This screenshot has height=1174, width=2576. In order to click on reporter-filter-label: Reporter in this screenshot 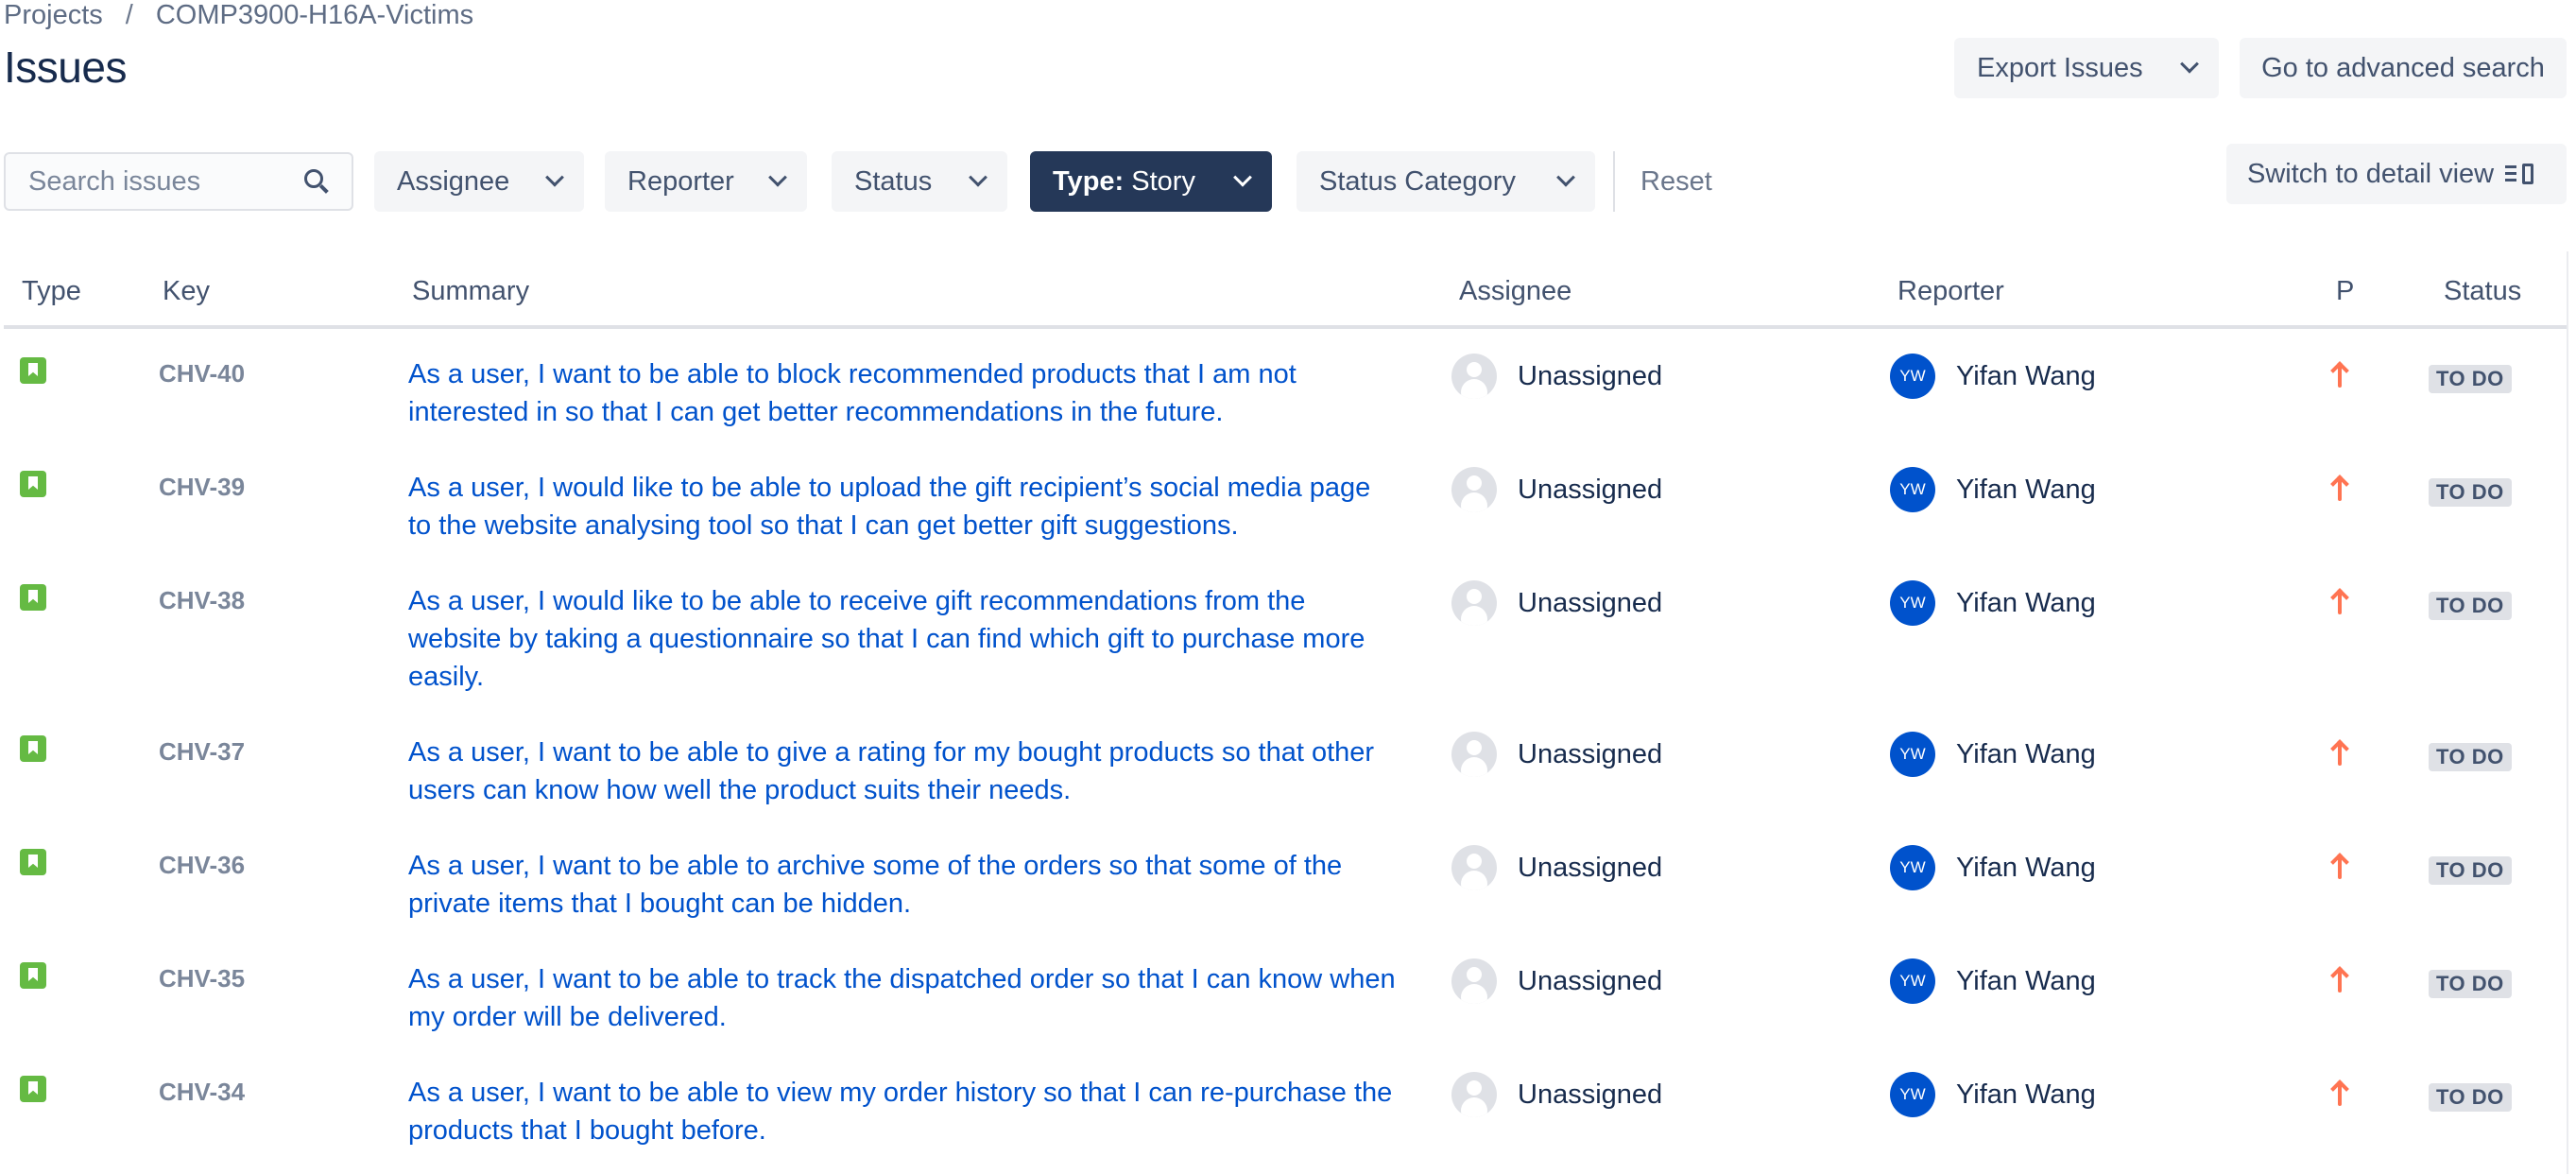, I will do `click(680, 181)`.